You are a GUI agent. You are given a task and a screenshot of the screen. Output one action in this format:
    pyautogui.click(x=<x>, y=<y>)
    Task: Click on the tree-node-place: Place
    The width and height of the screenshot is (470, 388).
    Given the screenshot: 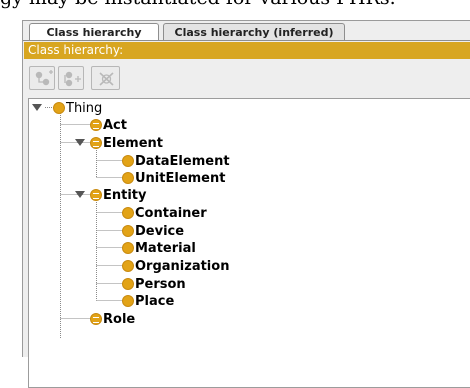 What is the action you would take?
    pyautogui.click(x=148, y=300)
    